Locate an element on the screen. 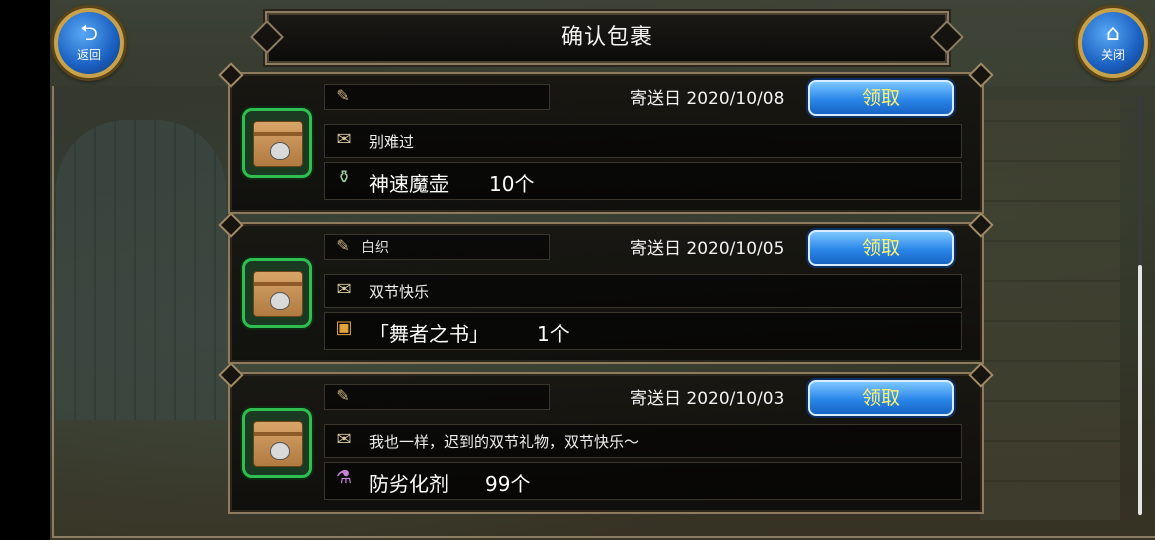 This screenshot has height=540, width=1155. back-button: ⮌ 返回 is located at coordinates (89, 43).